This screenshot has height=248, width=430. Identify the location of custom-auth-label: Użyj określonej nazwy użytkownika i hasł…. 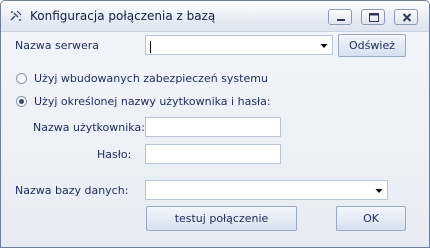
(152, 101).